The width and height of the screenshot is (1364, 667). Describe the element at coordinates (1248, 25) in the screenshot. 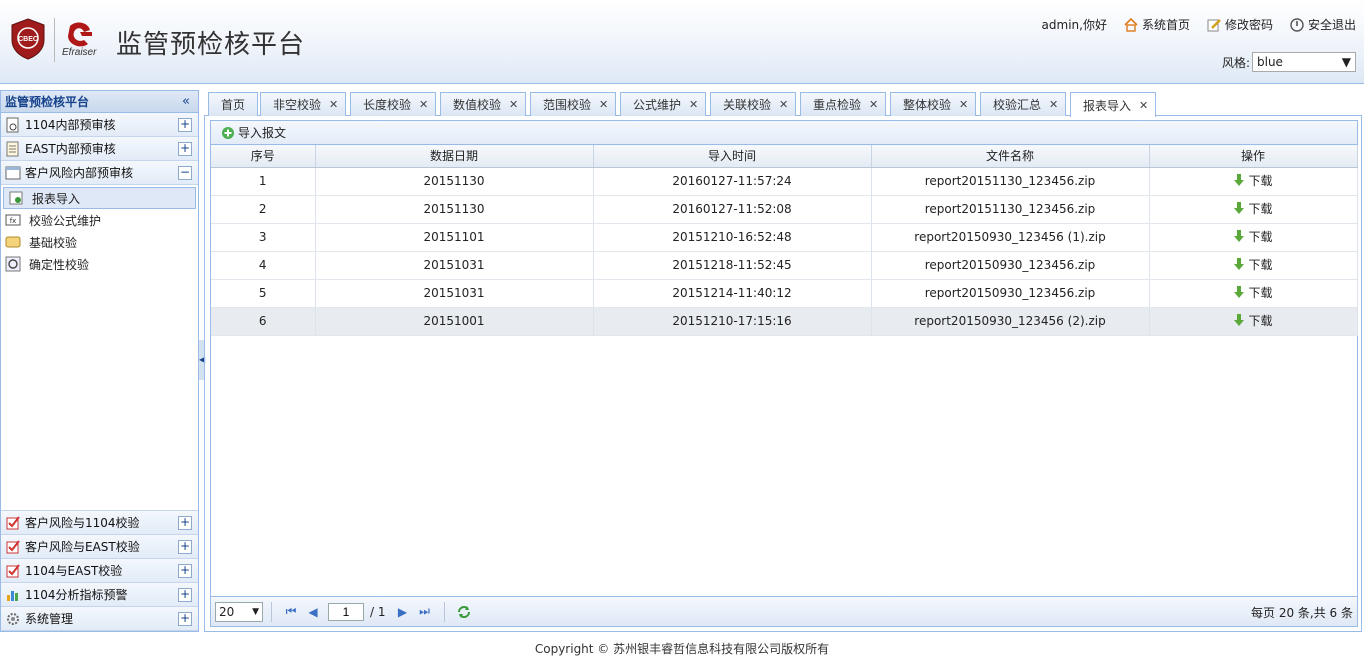

I see `change-password-label: 修改密码` at that location.